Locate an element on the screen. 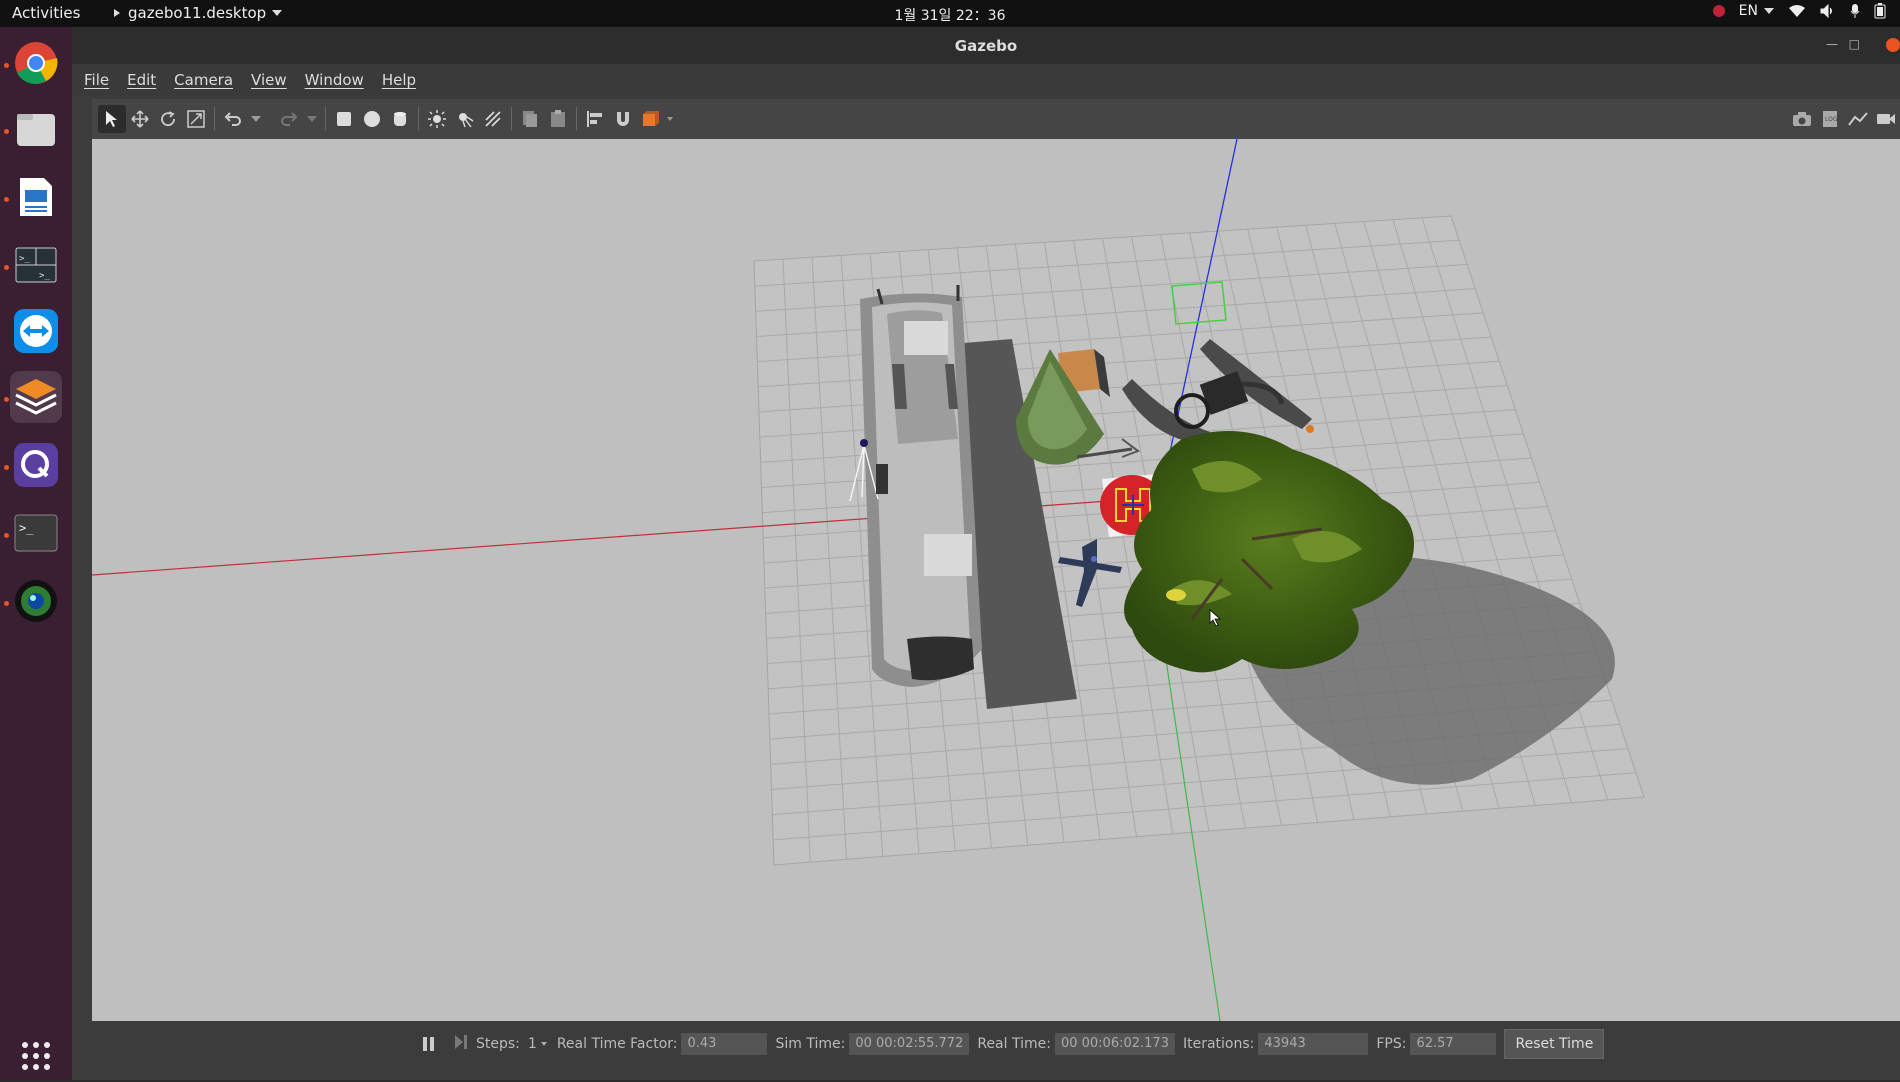 This screenshot has width=1900, height=1082. camera-app-icon is located at coordinates (36, 601).